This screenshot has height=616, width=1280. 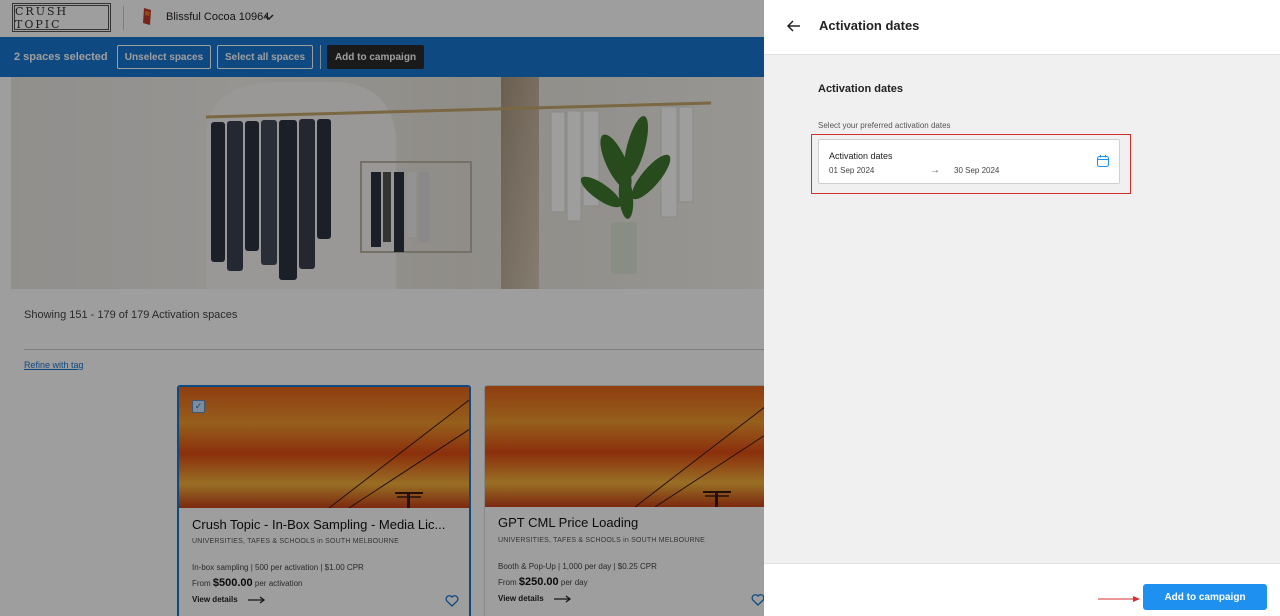 I want to click on pointer-arrow-icon, so click(x=1119, y=599).